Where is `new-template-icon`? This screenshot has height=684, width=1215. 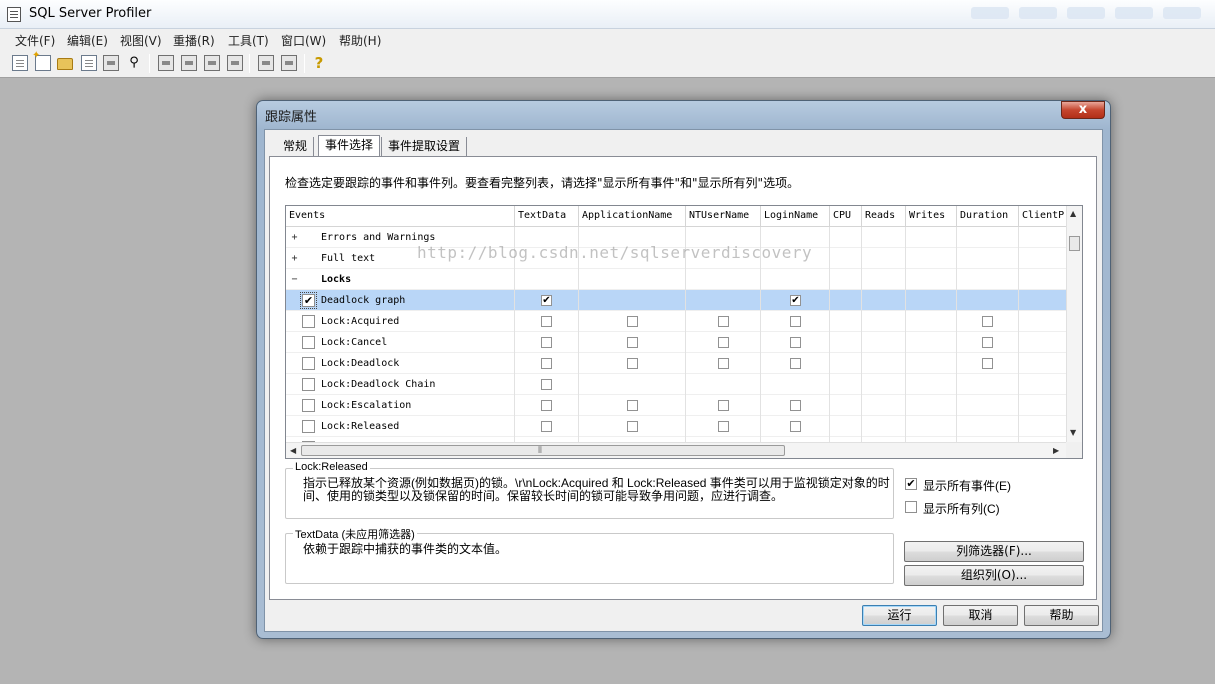
new-template-icon is located at coordinates (41, 60).